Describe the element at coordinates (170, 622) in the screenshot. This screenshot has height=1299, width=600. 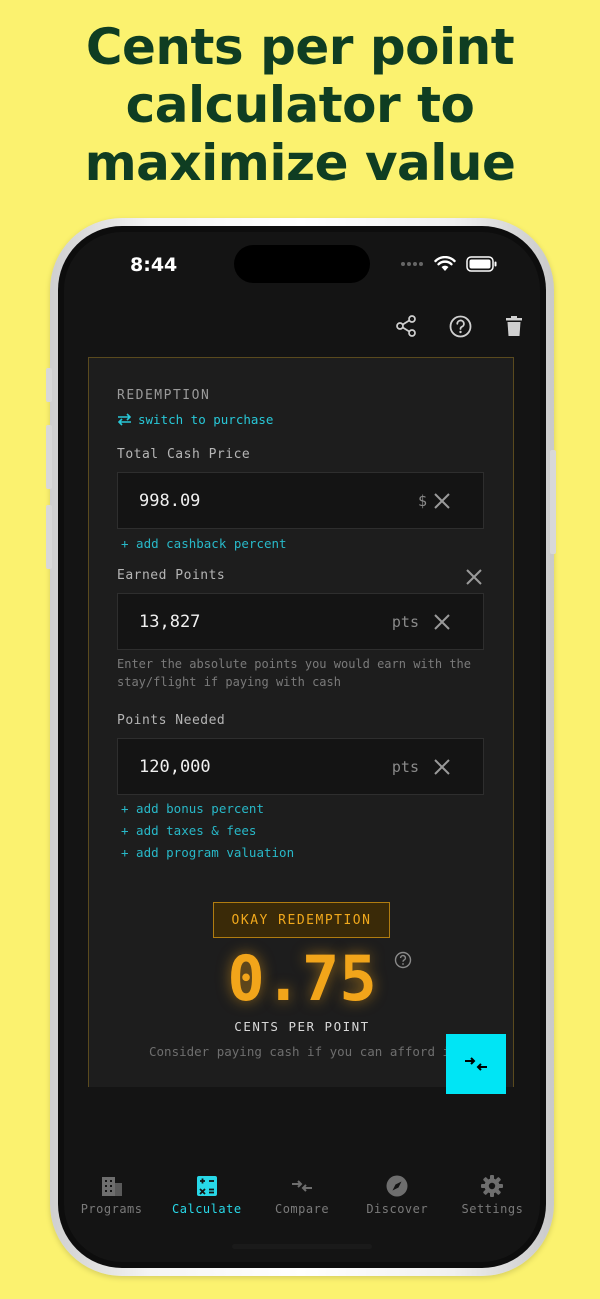
I see `earned-points-value: 13,827` at that location.